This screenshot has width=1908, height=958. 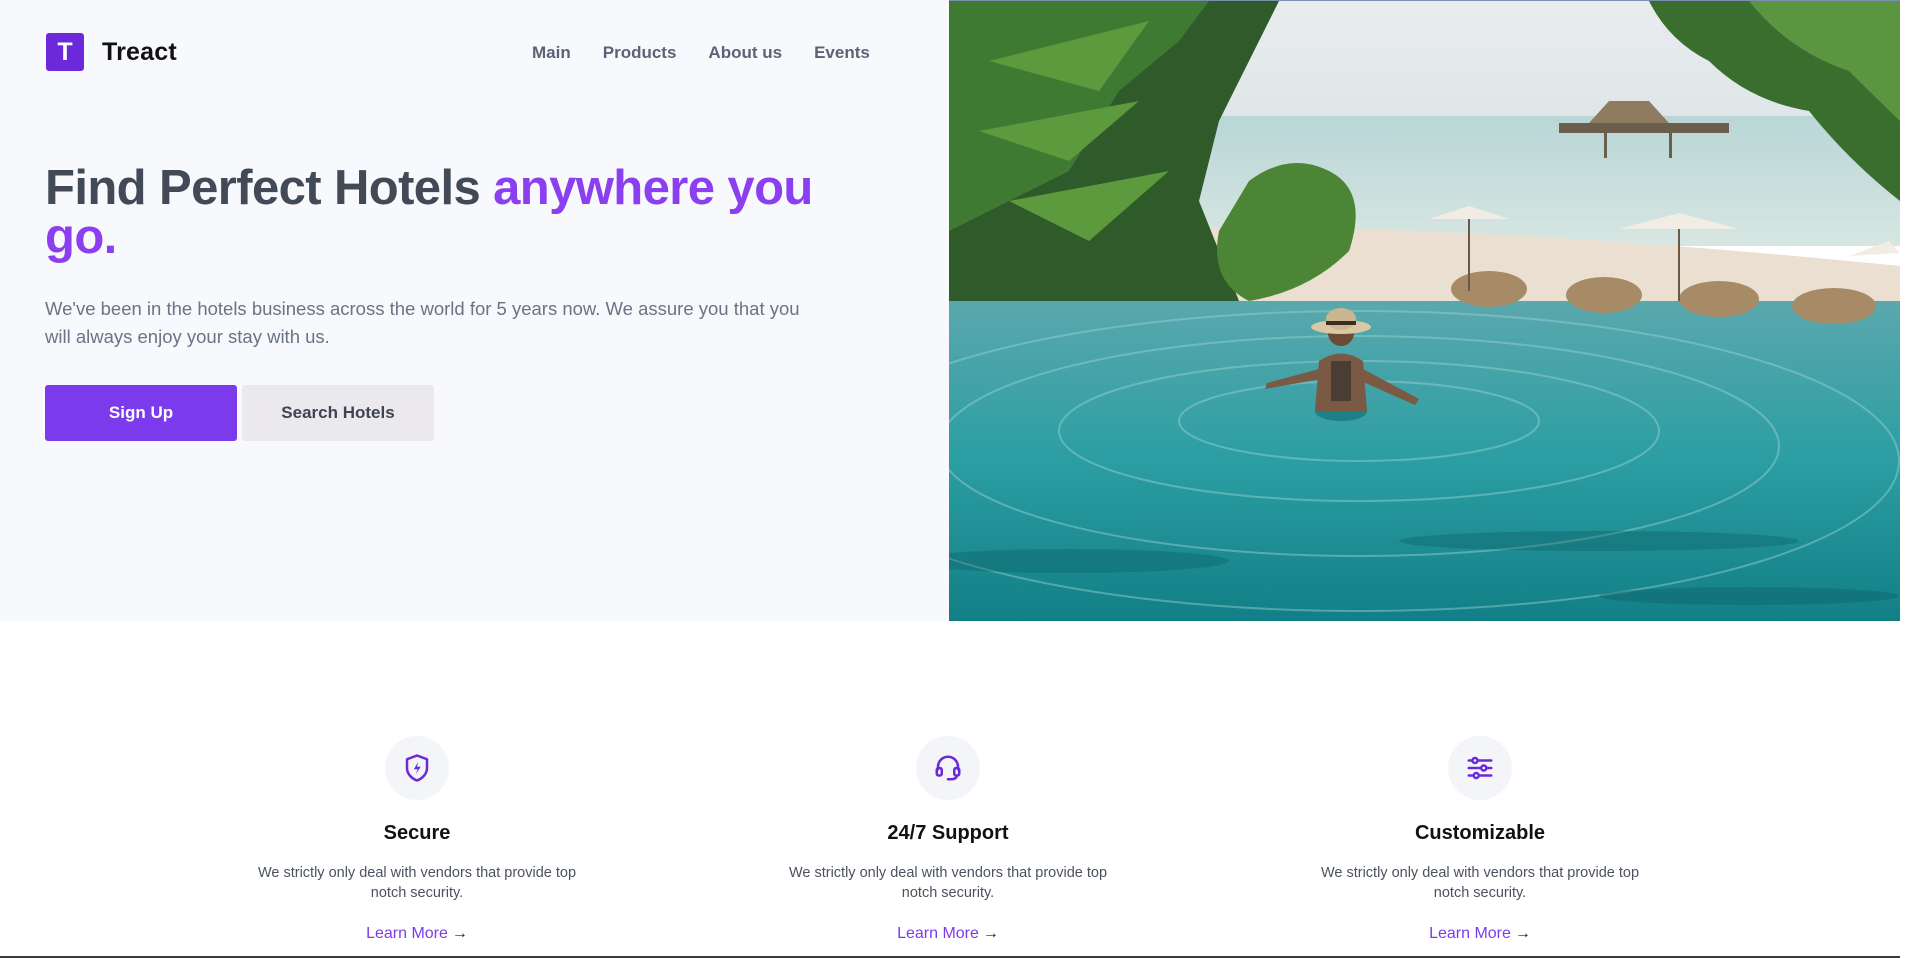 What do you see at coordinates (269, 188) in the screenshot?
I see `headline-main-text: Find Perfect Hotels` at bounding box center [269, 188].